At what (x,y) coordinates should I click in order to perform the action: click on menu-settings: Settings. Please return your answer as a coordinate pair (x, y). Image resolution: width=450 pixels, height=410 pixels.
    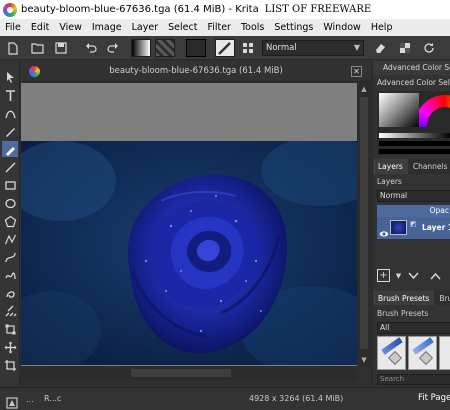
    Looking at the image, I should click on (293, 27).